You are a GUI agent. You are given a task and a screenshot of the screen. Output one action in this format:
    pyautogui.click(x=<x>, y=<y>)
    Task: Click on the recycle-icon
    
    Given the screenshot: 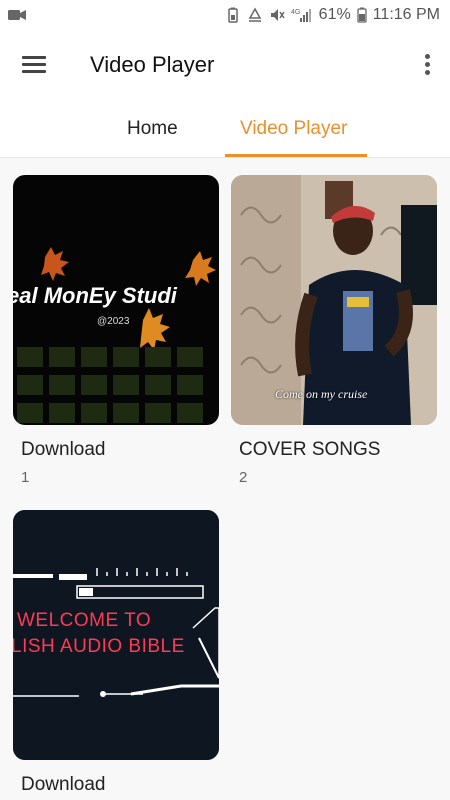 What is the action you would take?
    pyautogui.click(x=254, y=14)
    